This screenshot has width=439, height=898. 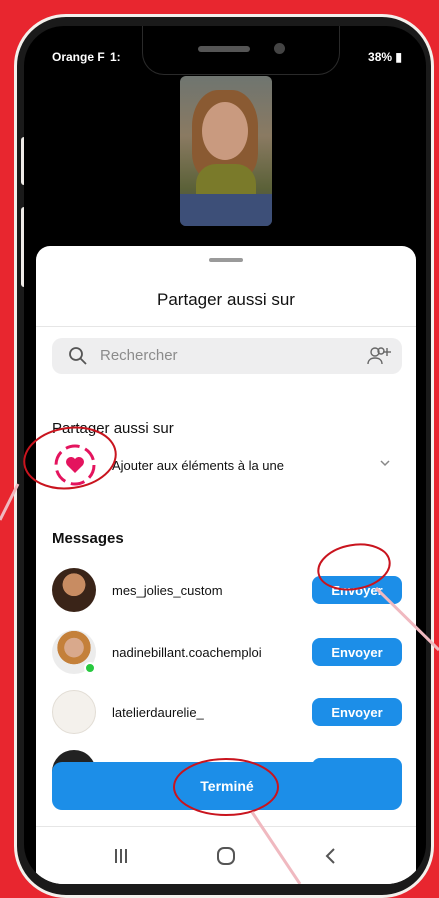 What do you see at coordinates (227, 356) in the screenshot?
I see `search-input: Rechercher` at bounding box center [227, 356].